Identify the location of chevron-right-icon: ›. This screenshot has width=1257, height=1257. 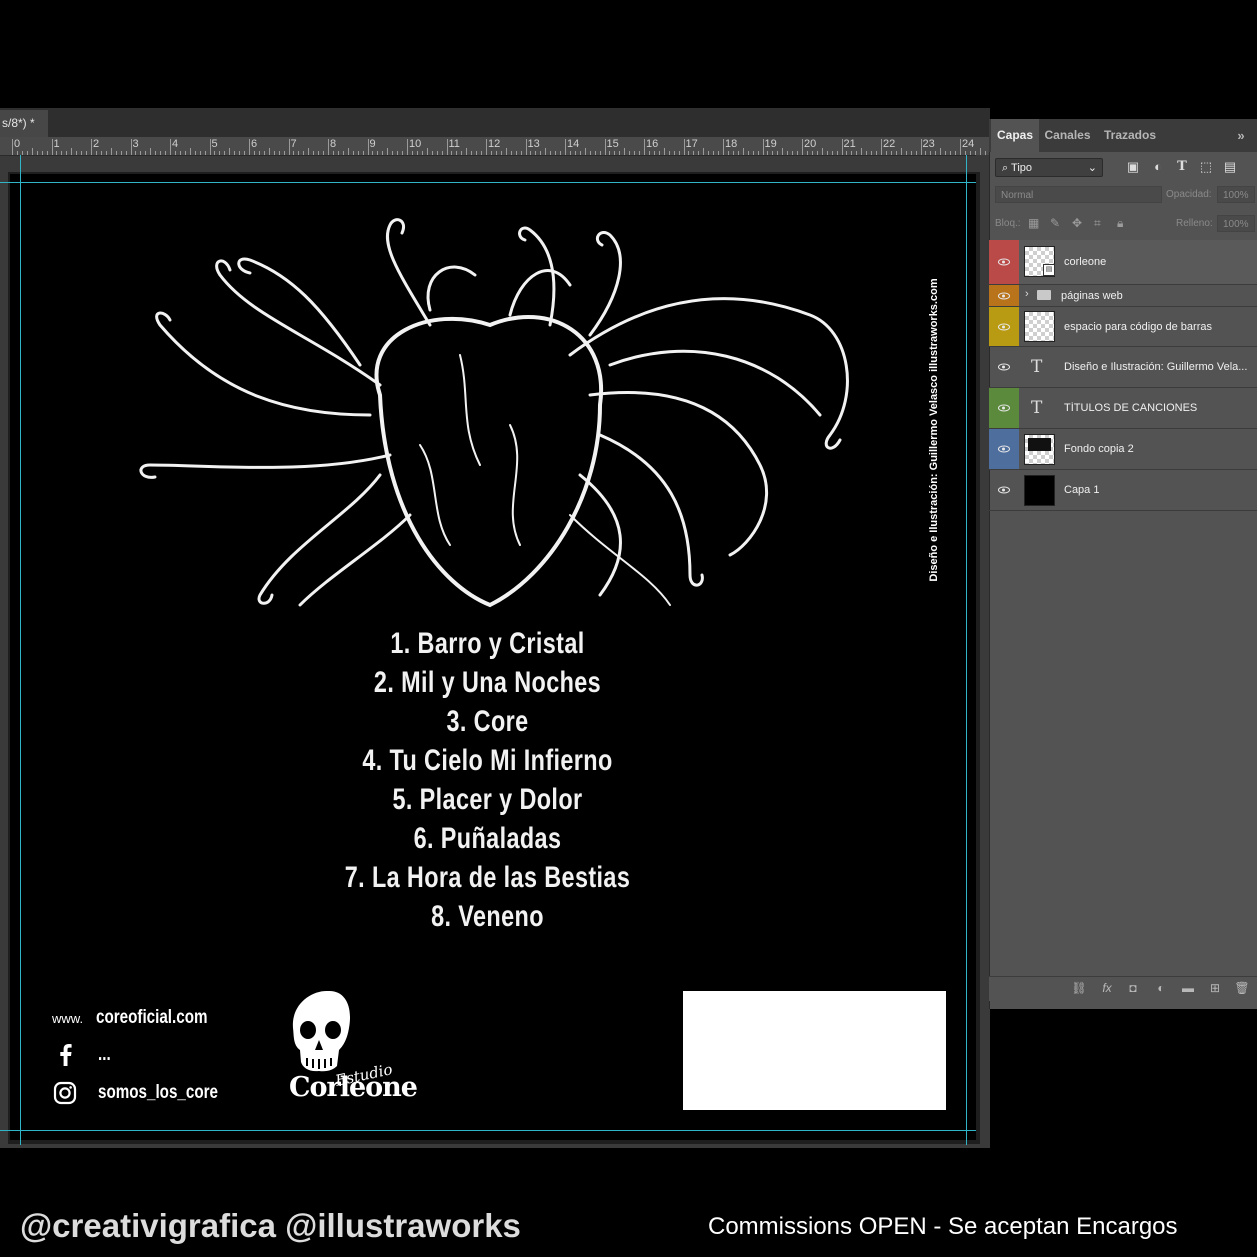
(1027, 294).